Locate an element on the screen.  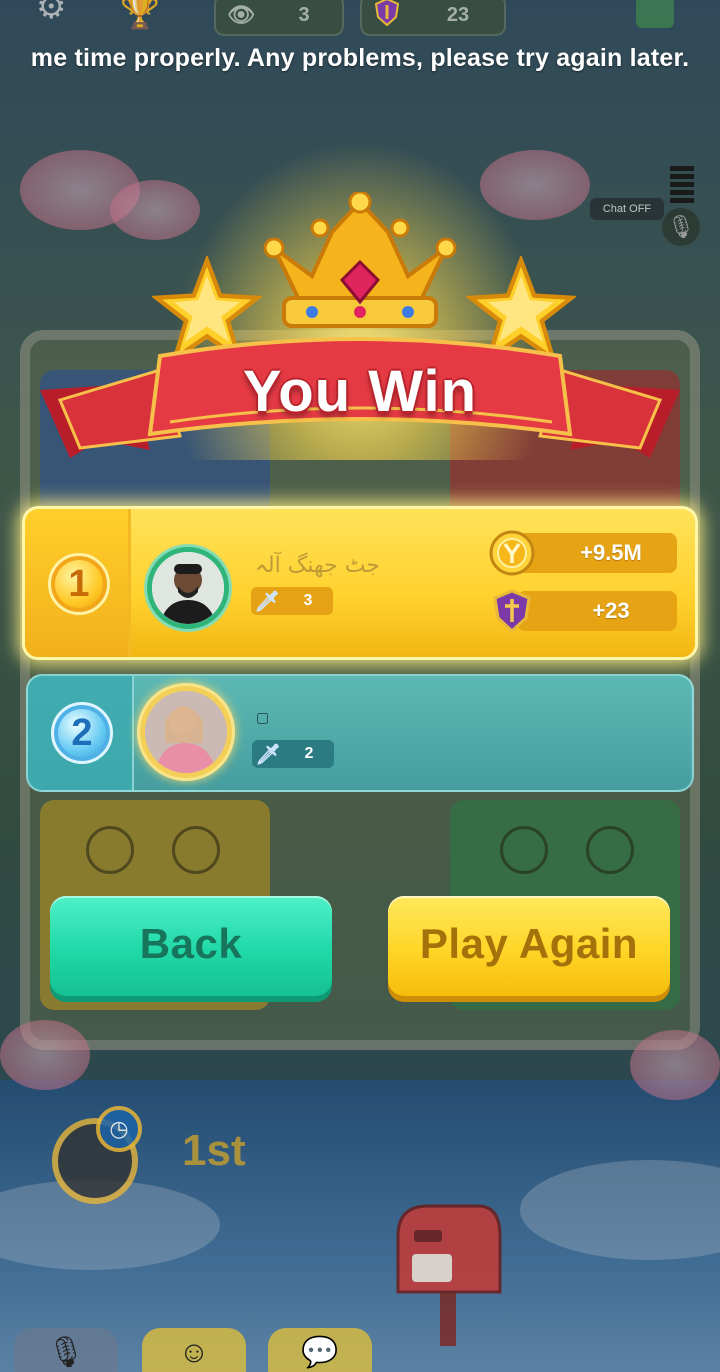
mailbox-icon is located at coordinates (449, 1275).